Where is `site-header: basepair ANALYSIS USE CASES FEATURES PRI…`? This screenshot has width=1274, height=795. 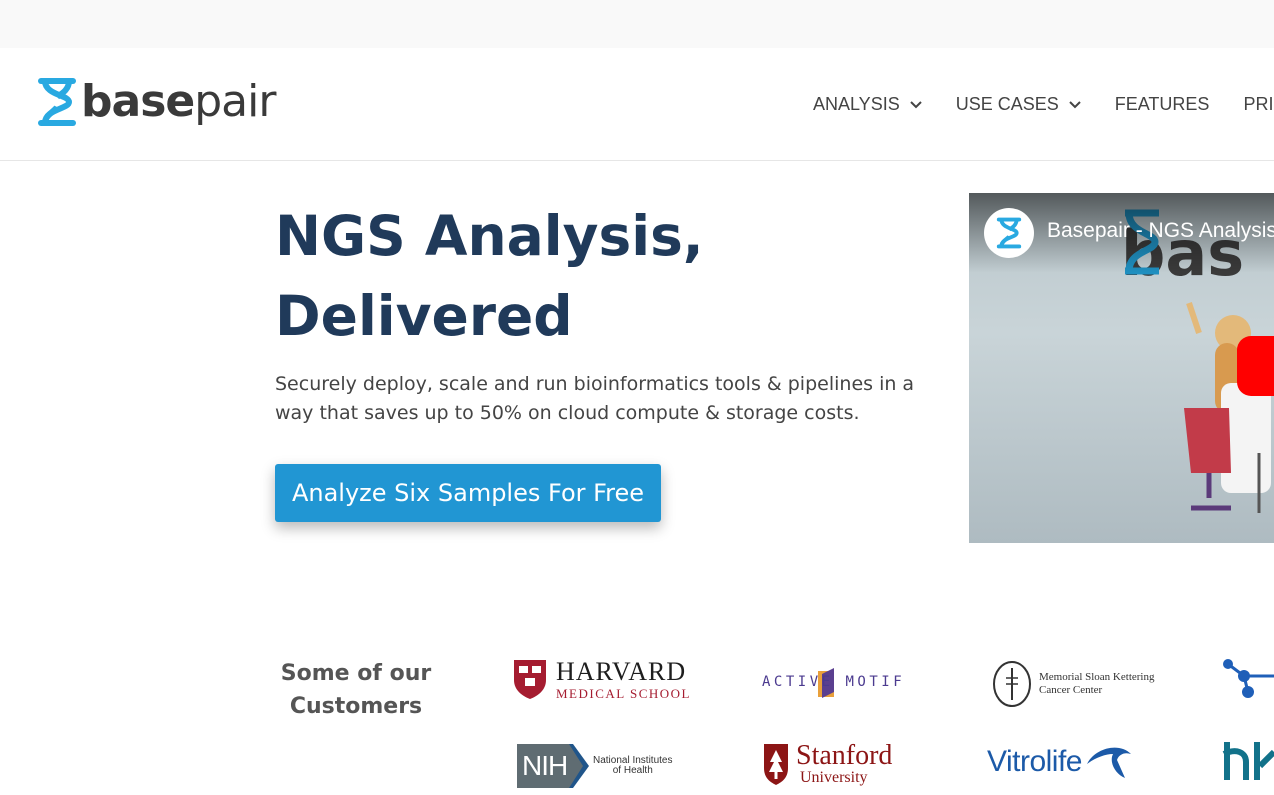 site-header: basepair ANALYSIS USE CASES FEATURES PRI… is located at coordinates (637, 104).